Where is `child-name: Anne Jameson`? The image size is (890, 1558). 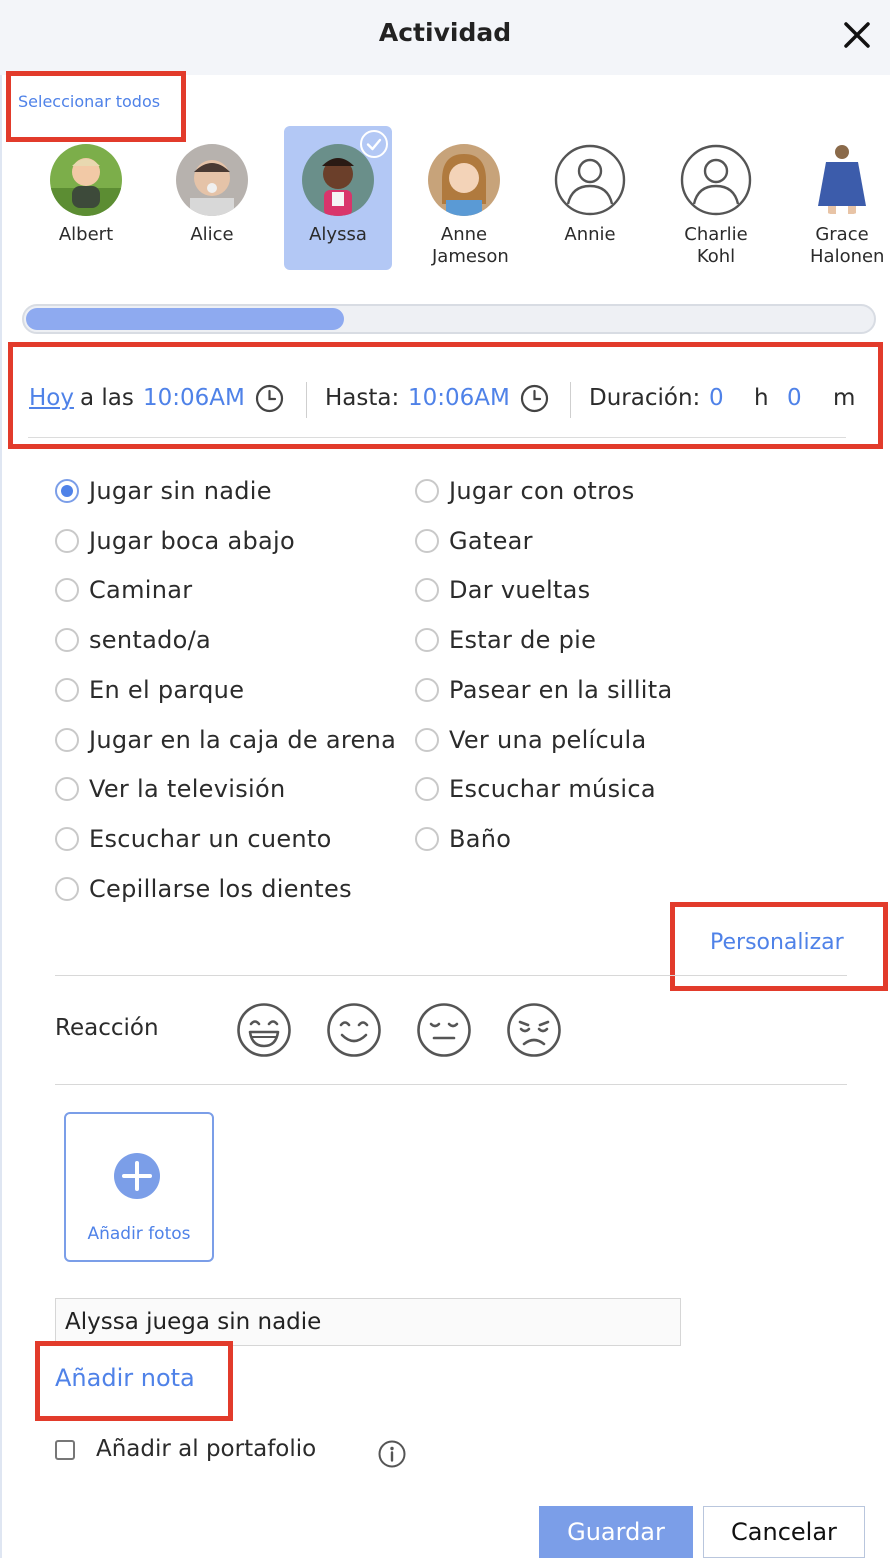
child-name: Anne Jameson is located at coordinates (470, 245).